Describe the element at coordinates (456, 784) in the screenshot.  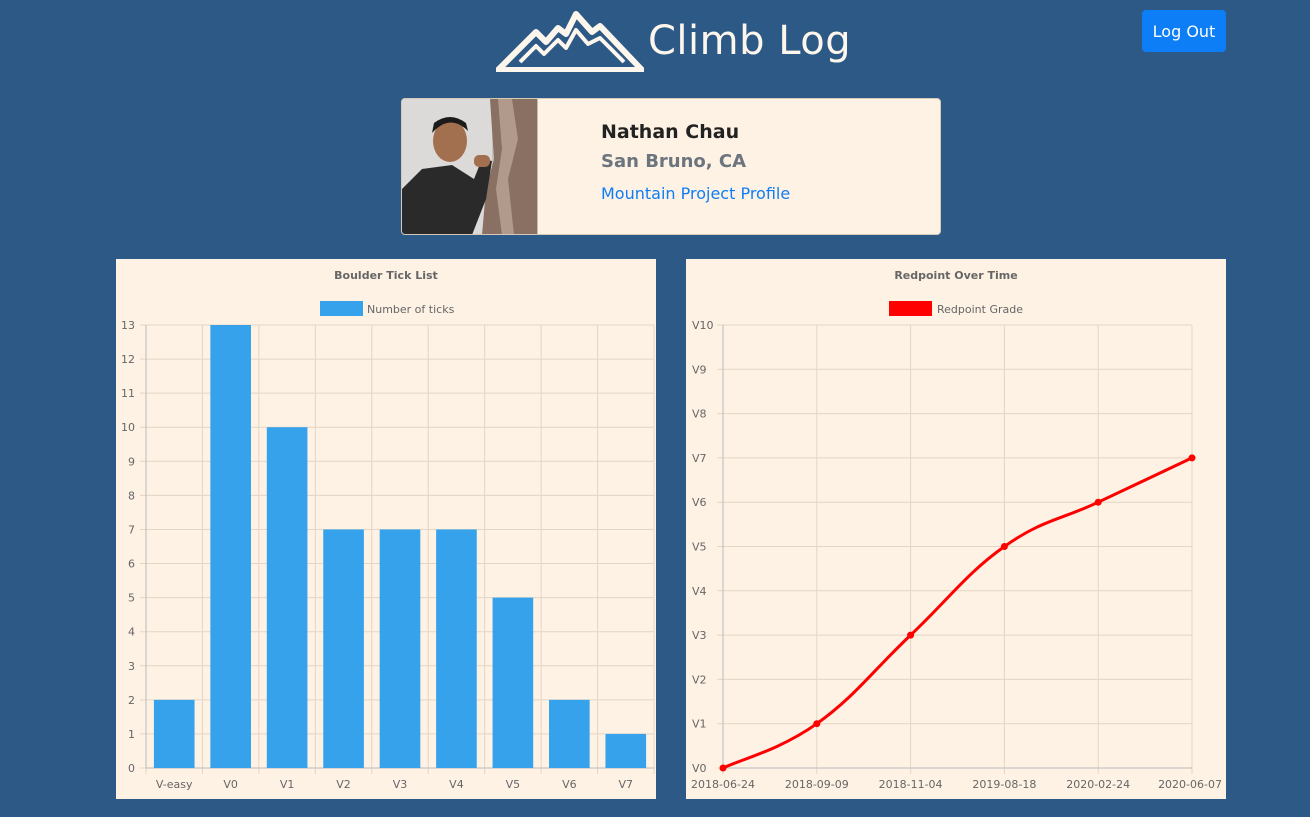
I see `x-tick-label: V4` at that location.